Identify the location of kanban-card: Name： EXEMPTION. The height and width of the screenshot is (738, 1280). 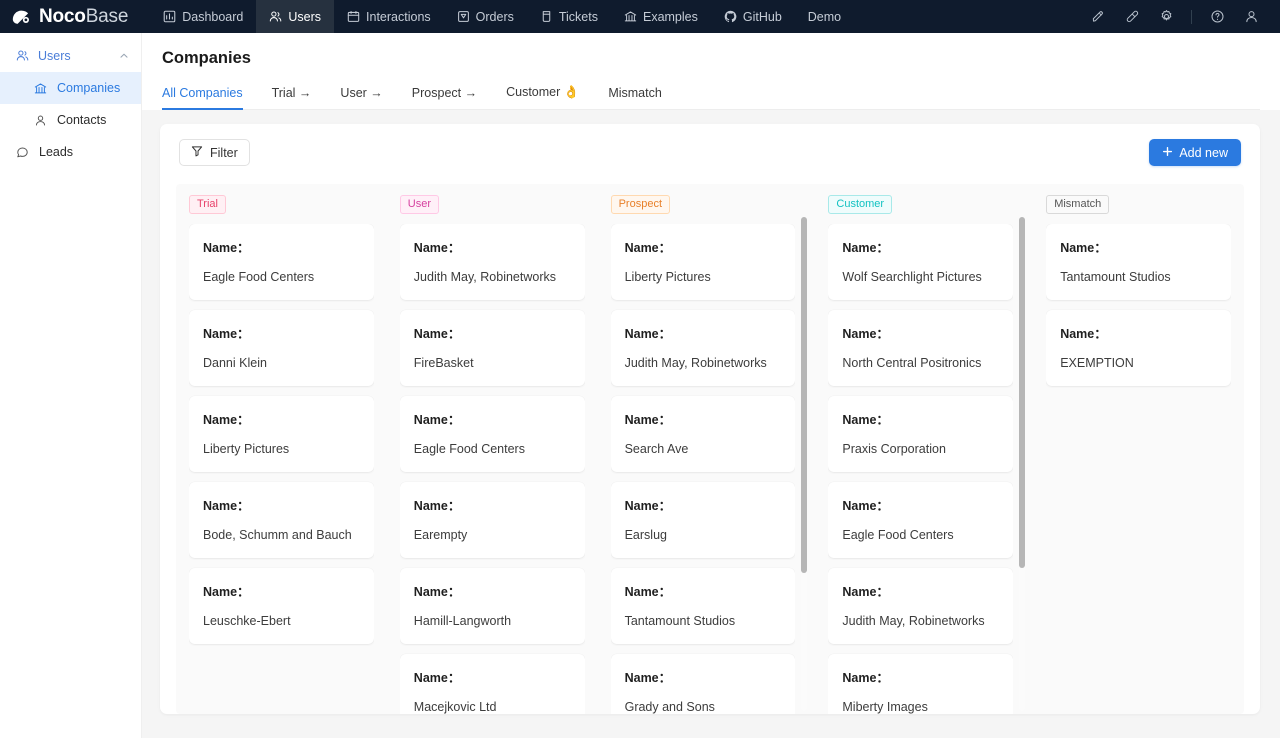
(1138, 348).